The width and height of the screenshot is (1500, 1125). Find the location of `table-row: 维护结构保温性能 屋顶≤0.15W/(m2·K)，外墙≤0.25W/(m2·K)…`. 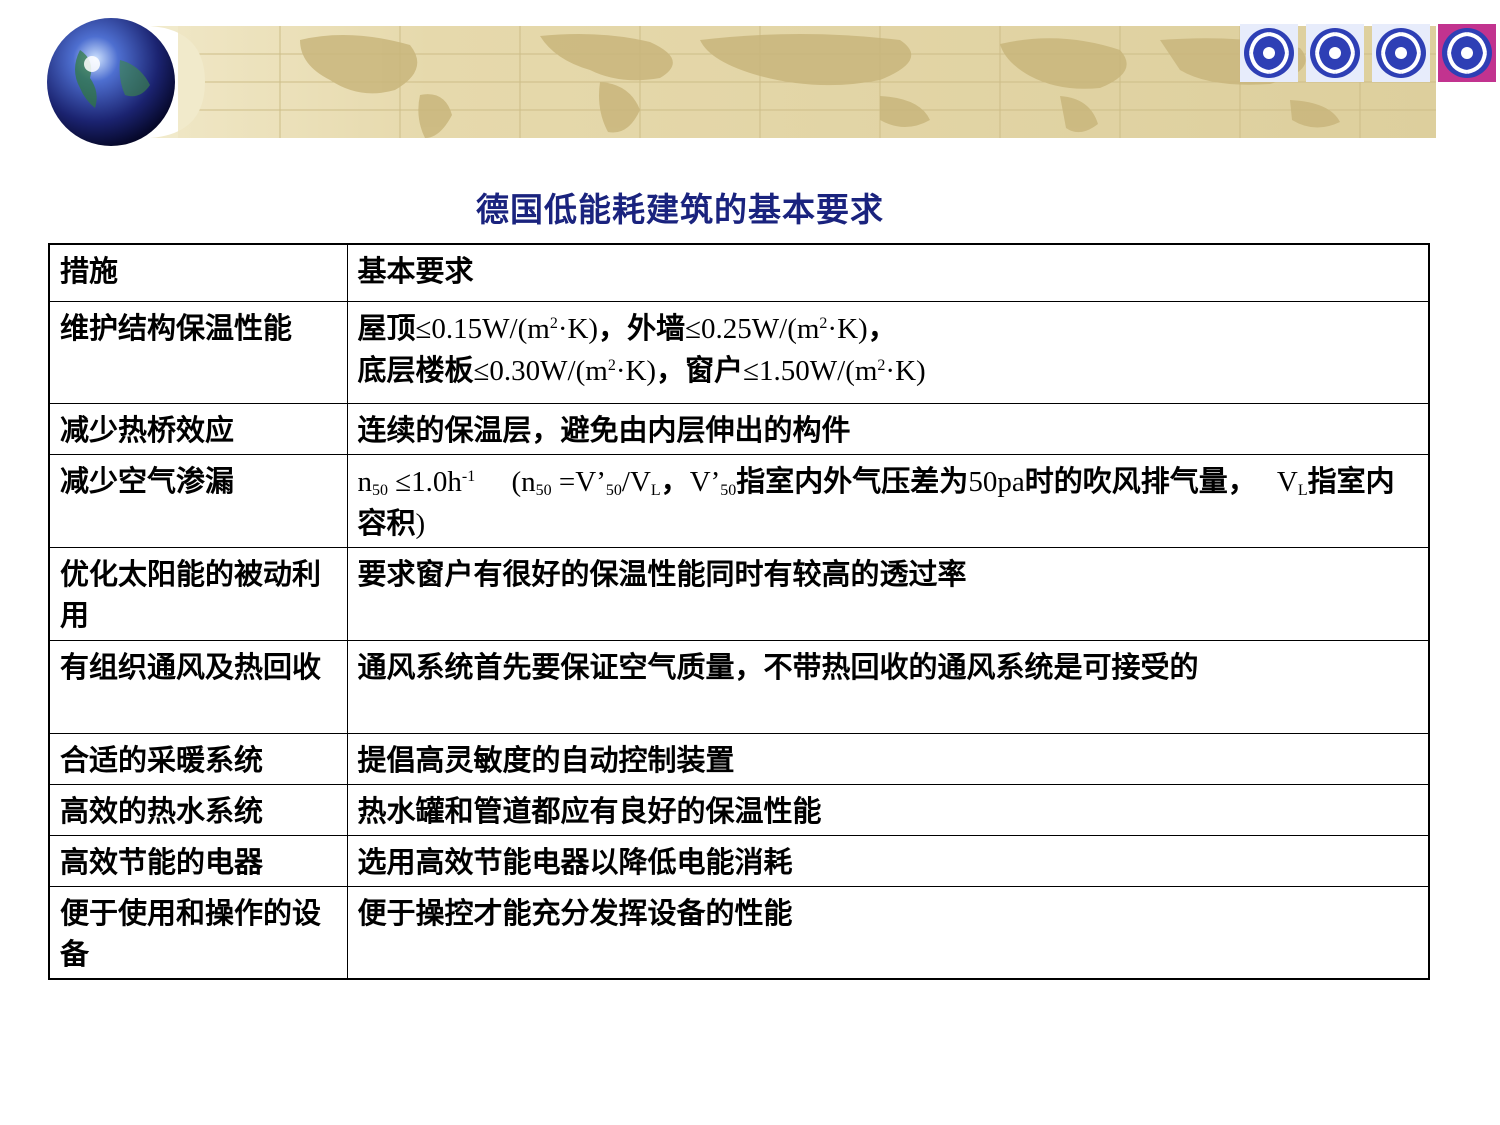

table-row: 维护结构保温性能 屋顶≤0.15W/(m2·K)，外墙≤0.25W/(m2·K)… is located at coordinates (739, 352).